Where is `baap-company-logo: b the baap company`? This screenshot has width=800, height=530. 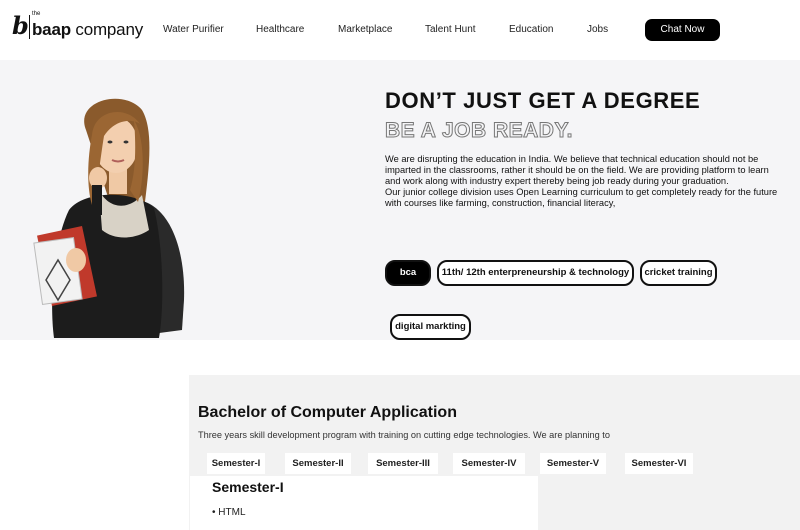 baap-company-logo: b the baap company is located at coordinates (77, 28).